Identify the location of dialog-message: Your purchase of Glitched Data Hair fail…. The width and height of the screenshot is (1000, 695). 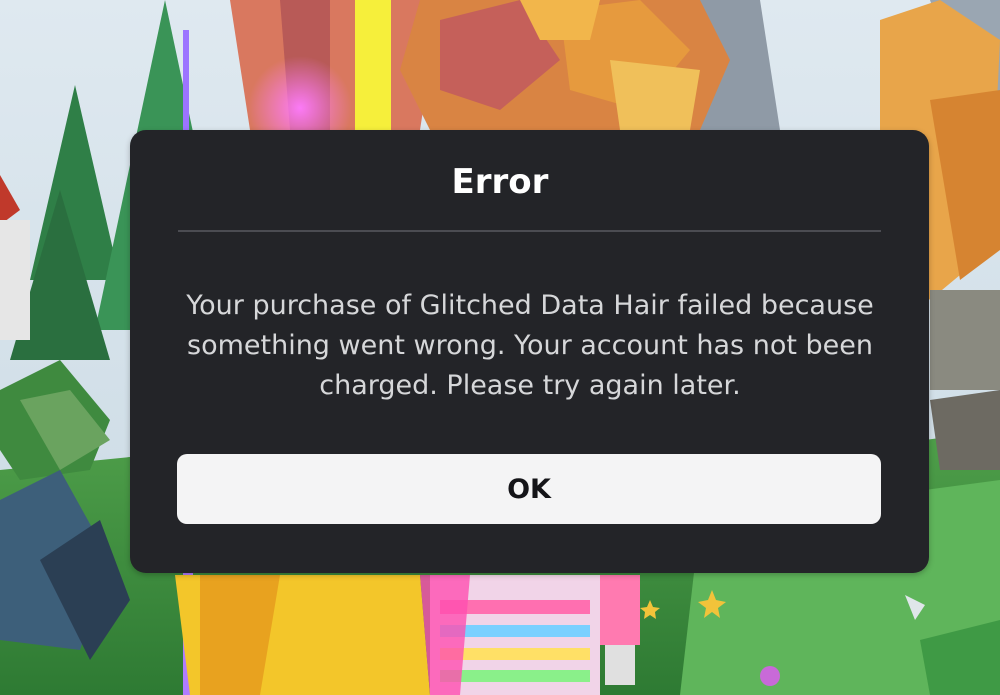
(530, 345).